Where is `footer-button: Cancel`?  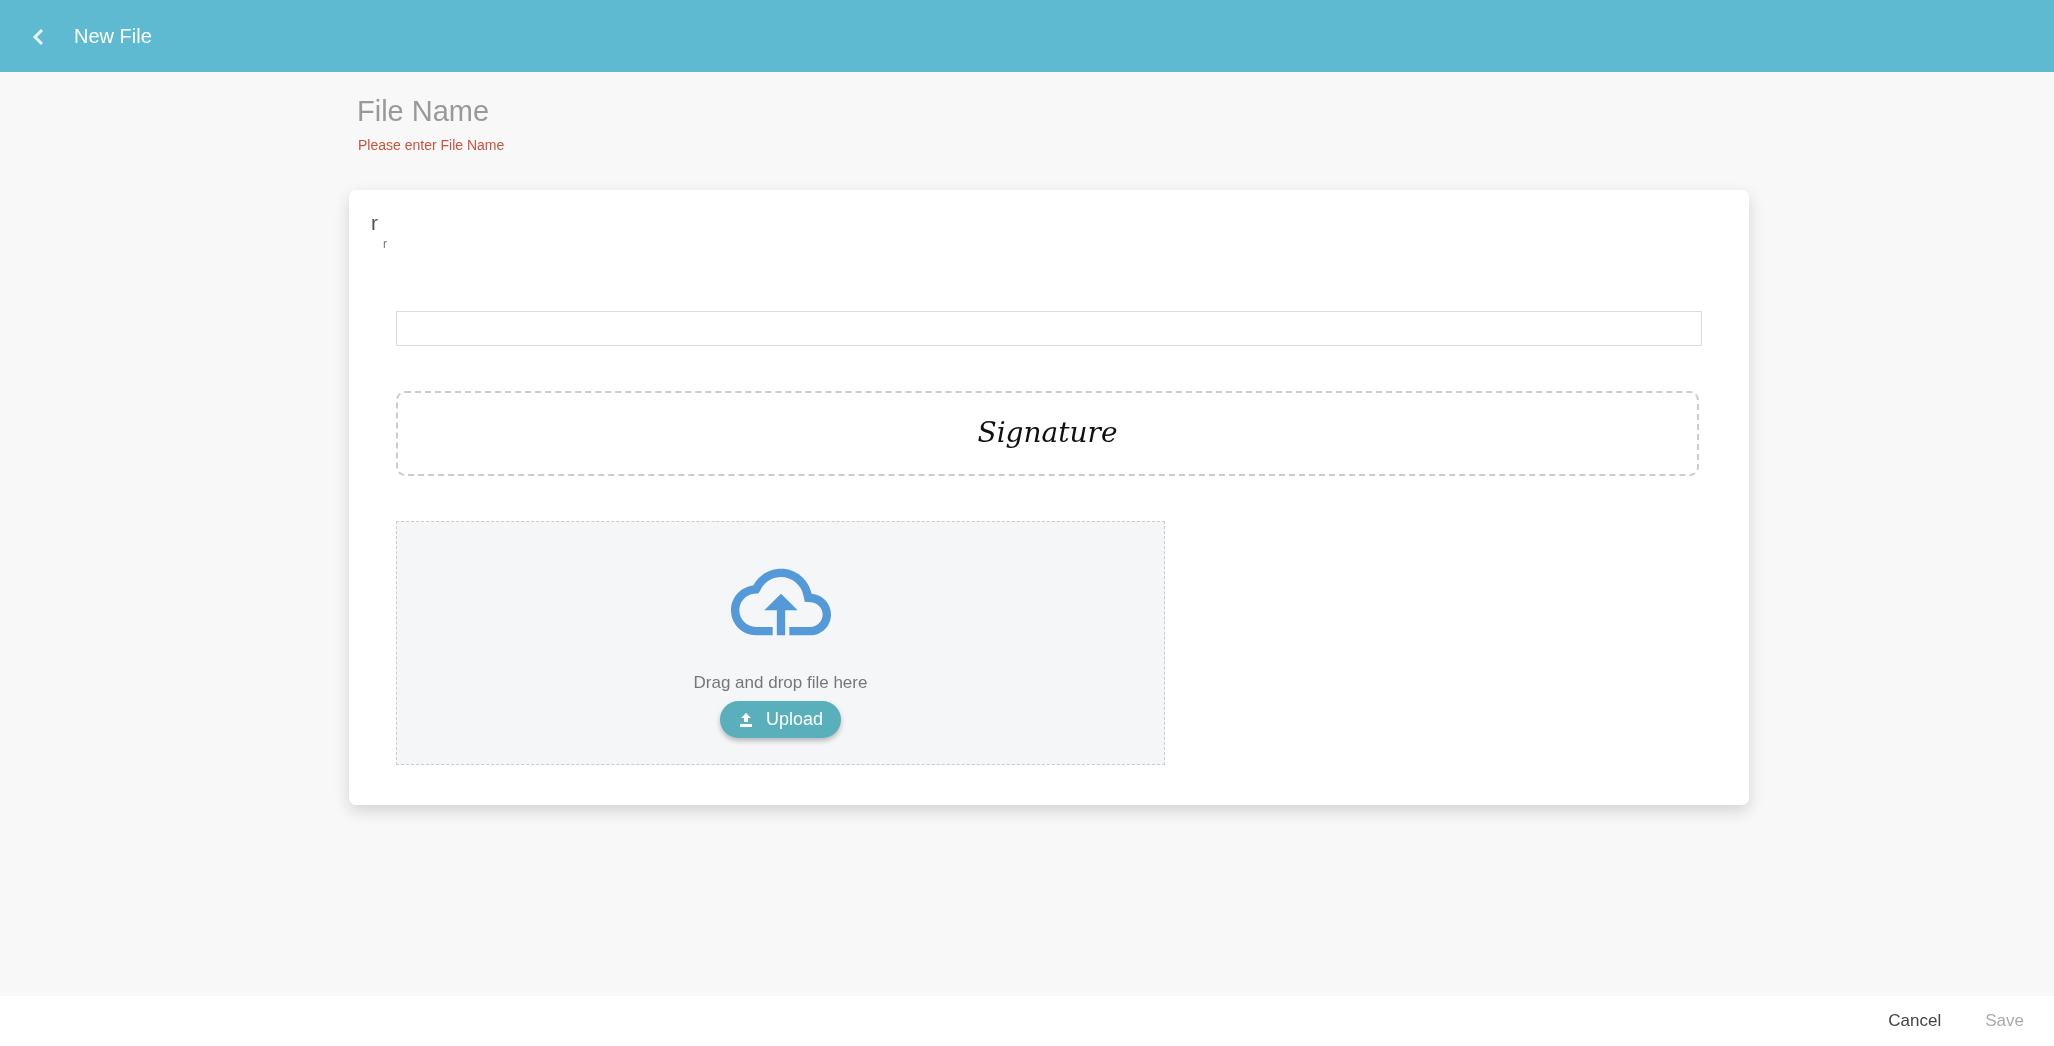 footer-button: Cancel is located at coordinates (1915, 1021).